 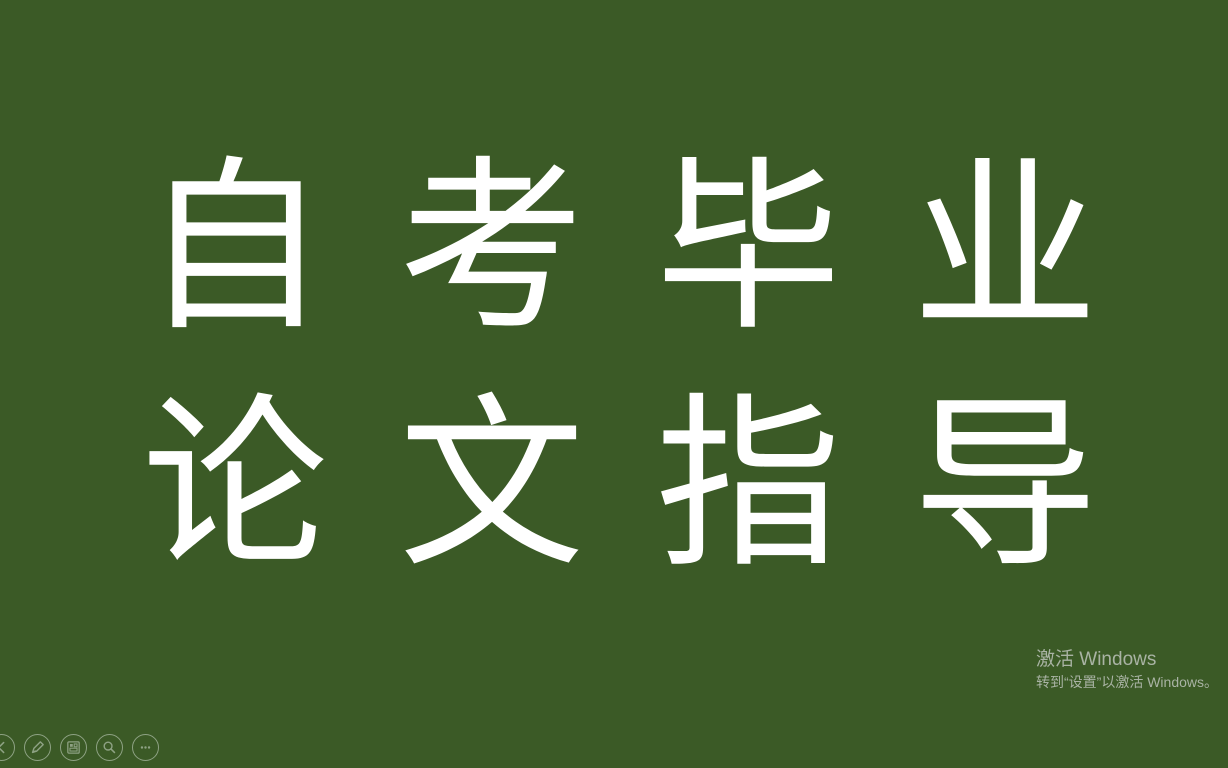 What do you see at coordinates (37, 747) in the screenshot?
I see `pen-icon` at bounding box center [37, 747].